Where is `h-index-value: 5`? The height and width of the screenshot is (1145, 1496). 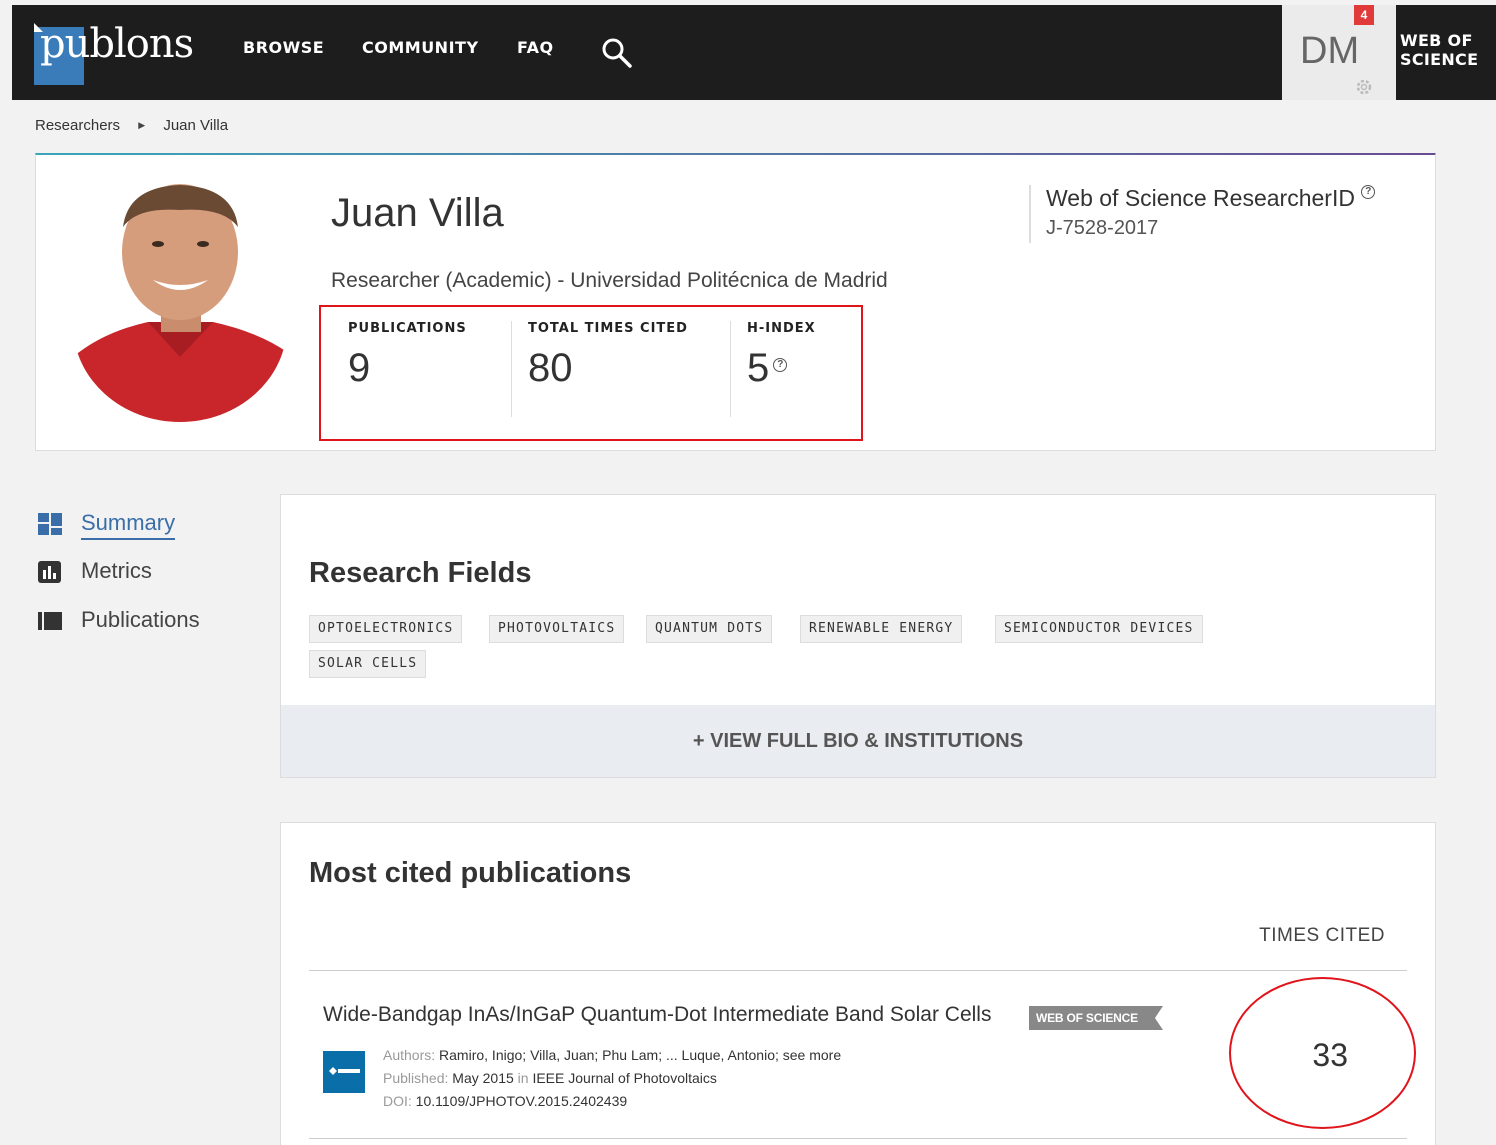 h-index-value: 5 is located at coordinates (758, 368).